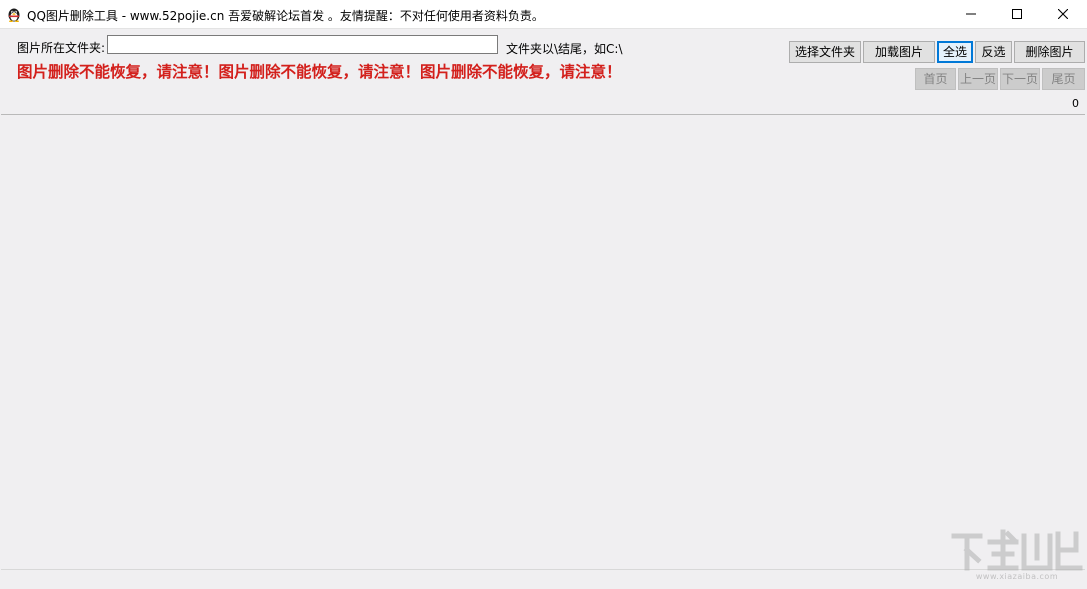 The height and width of the screenshot is (589, 1087). I want to click on maximize-button, so click(1017, 14).